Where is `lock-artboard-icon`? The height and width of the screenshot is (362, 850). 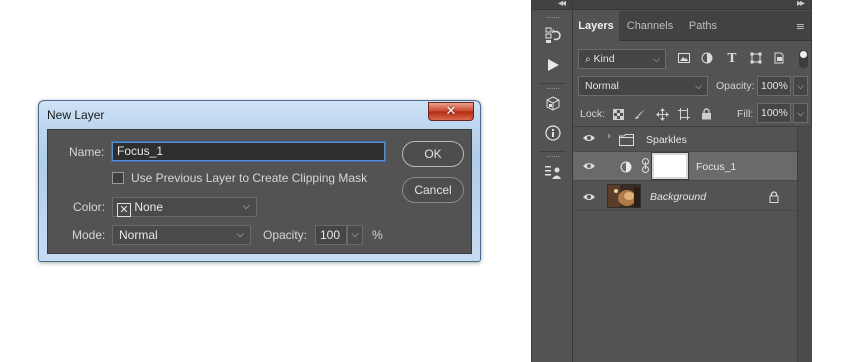
lock-artboard-icon is located at coordinates (684, 114).